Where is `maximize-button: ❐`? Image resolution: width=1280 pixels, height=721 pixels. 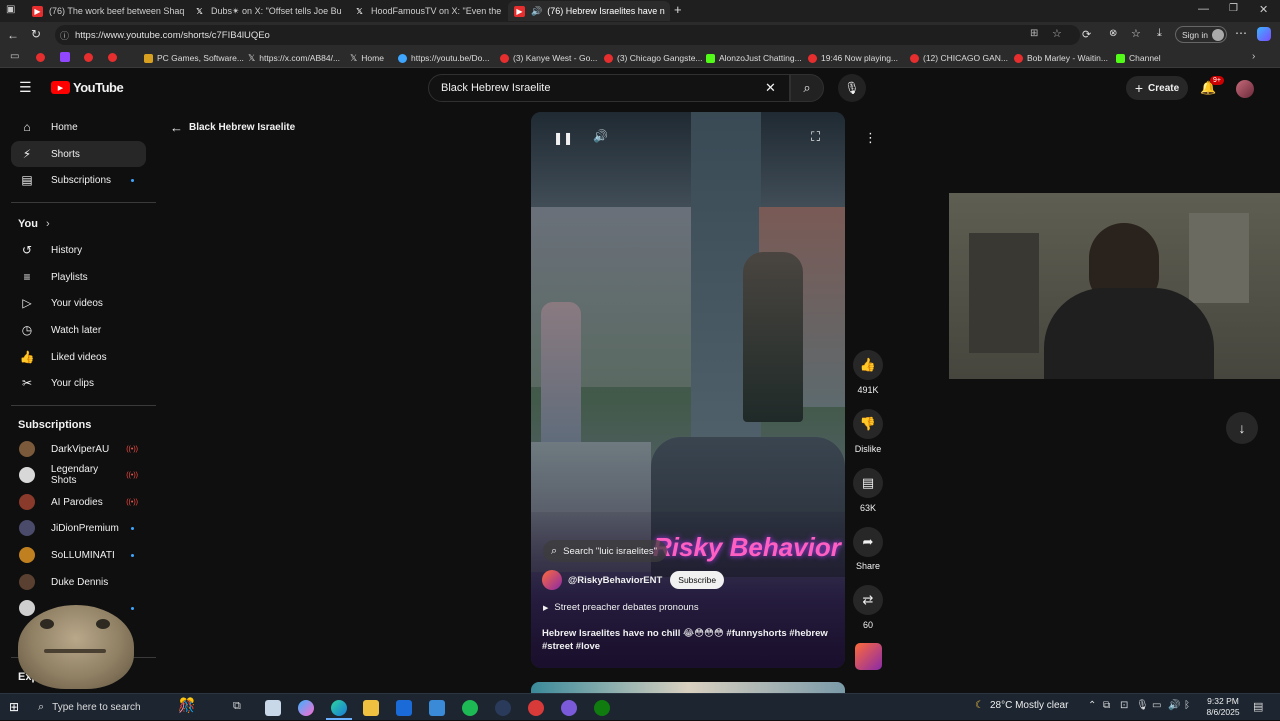
maximize-button: ❐ is located at coordinates (1233, 8).